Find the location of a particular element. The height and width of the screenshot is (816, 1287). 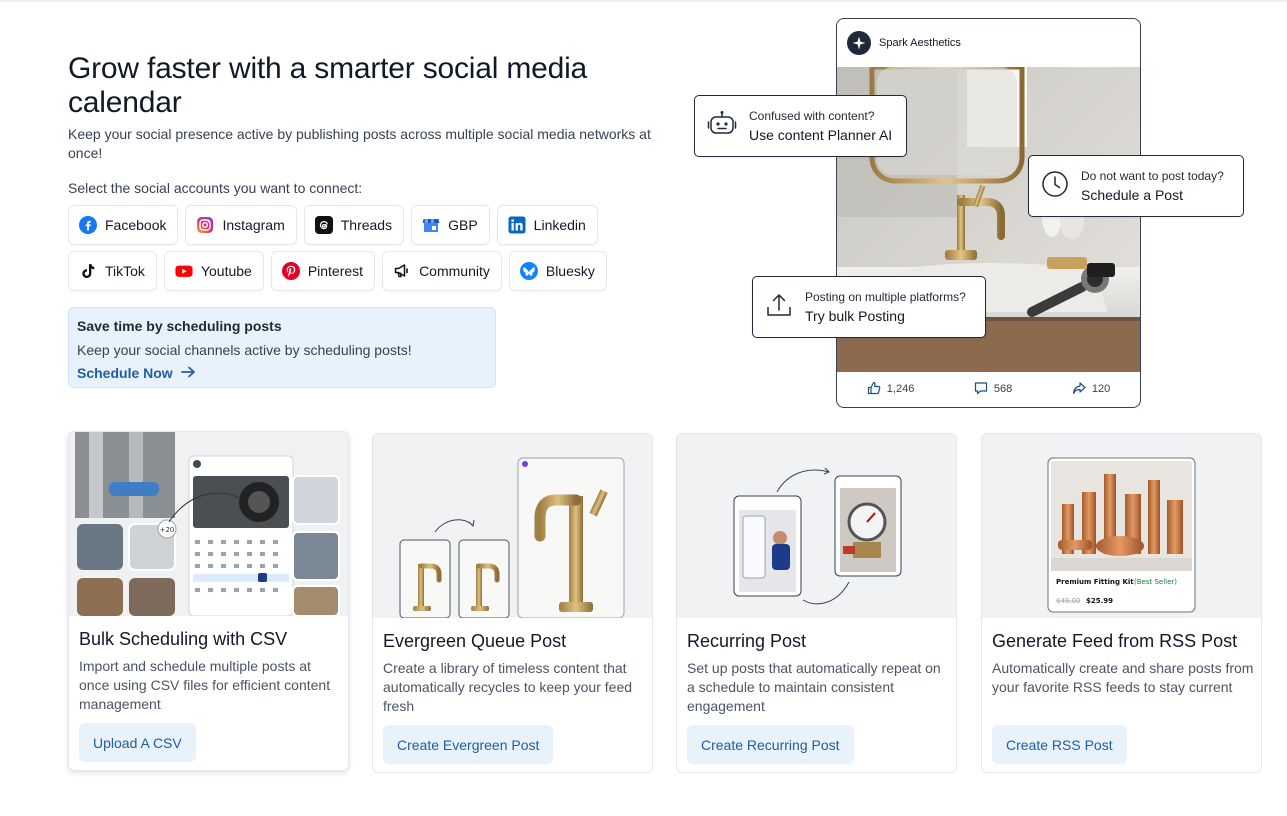

thumbs-up-icon is located at coordinates (874, 389).